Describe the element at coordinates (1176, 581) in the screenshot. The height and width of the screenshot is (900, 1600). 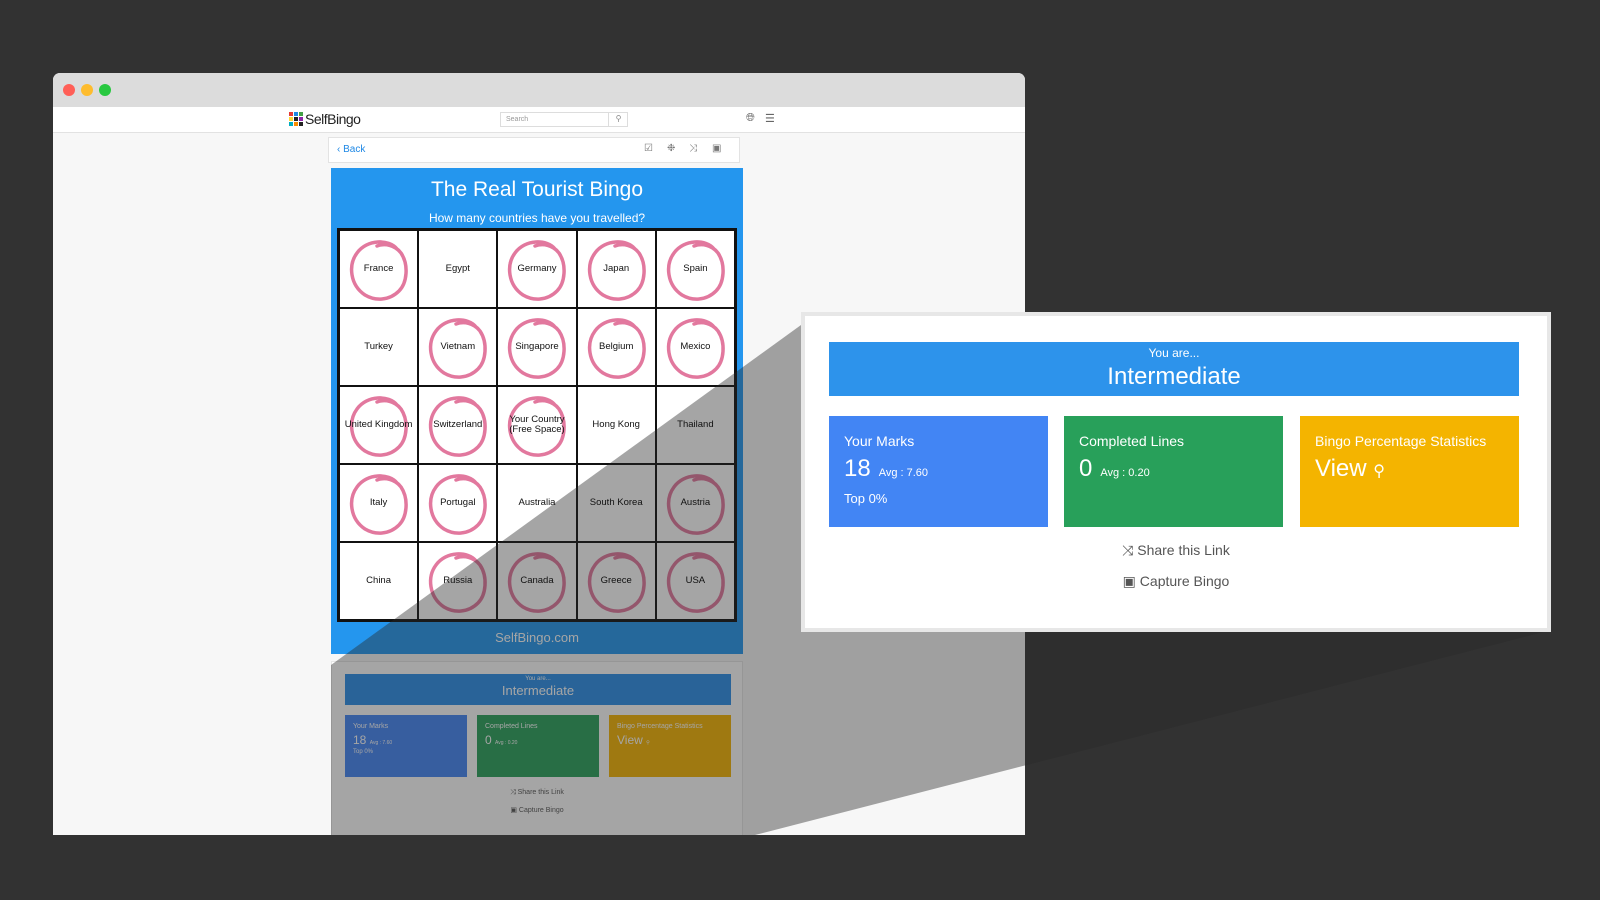
I see `capture-link: ▣ Capture Bingo` at that location.